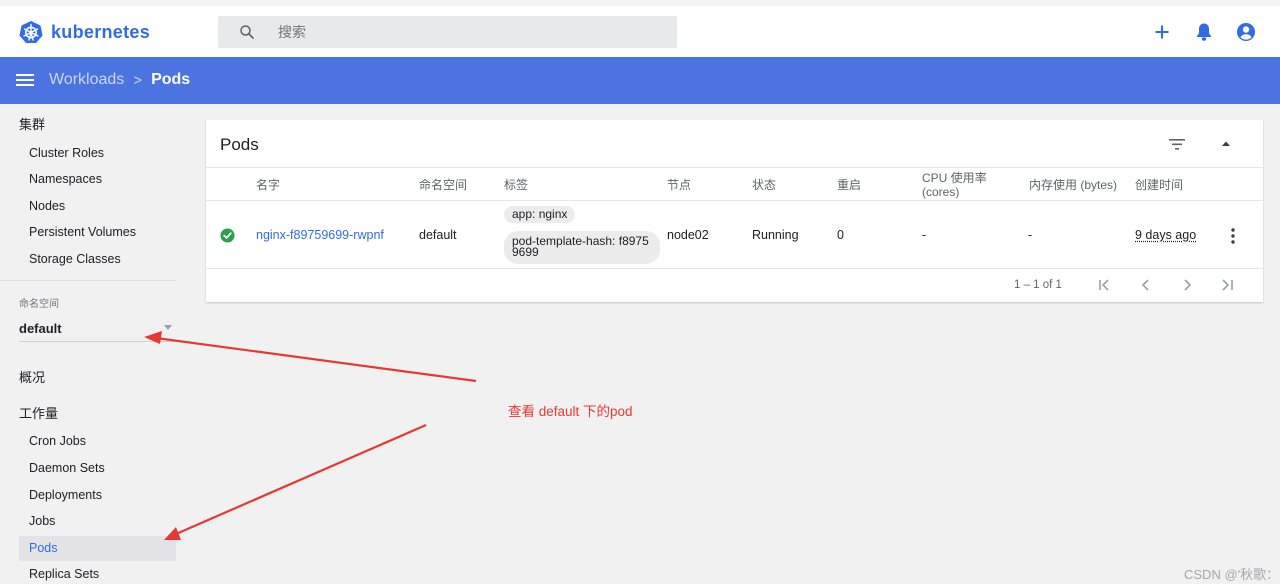 Image resolution: width=1280 pixels, height=584 pixels. I want to click on sidebar-item-cluster-roles: Cluster Roles, so click(97, 153).